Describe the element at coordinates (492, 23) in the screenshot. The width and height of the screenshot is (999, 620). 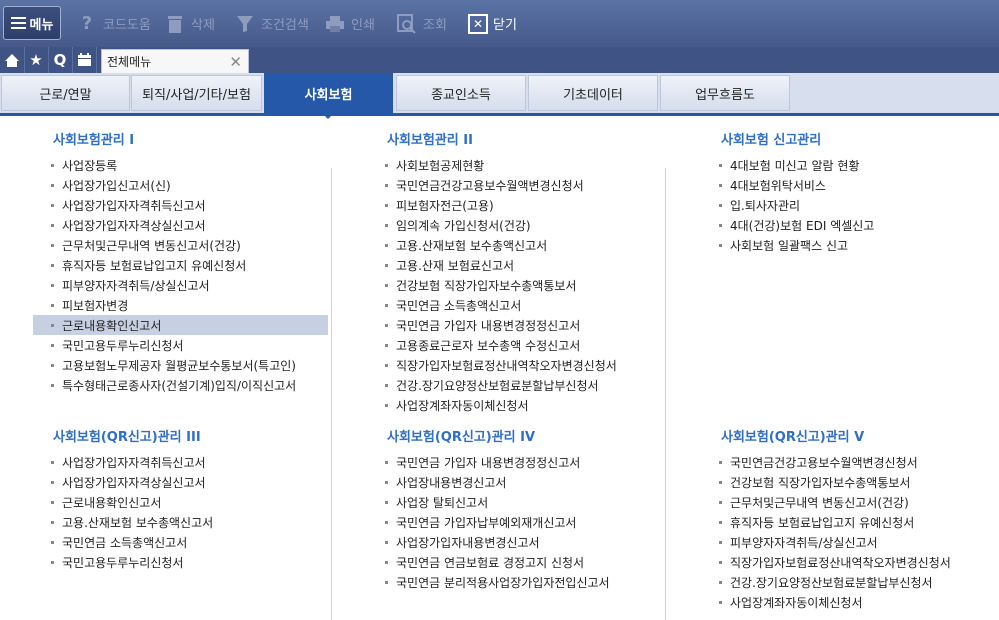
I see `close-button: ✕ 닫기` at that location.